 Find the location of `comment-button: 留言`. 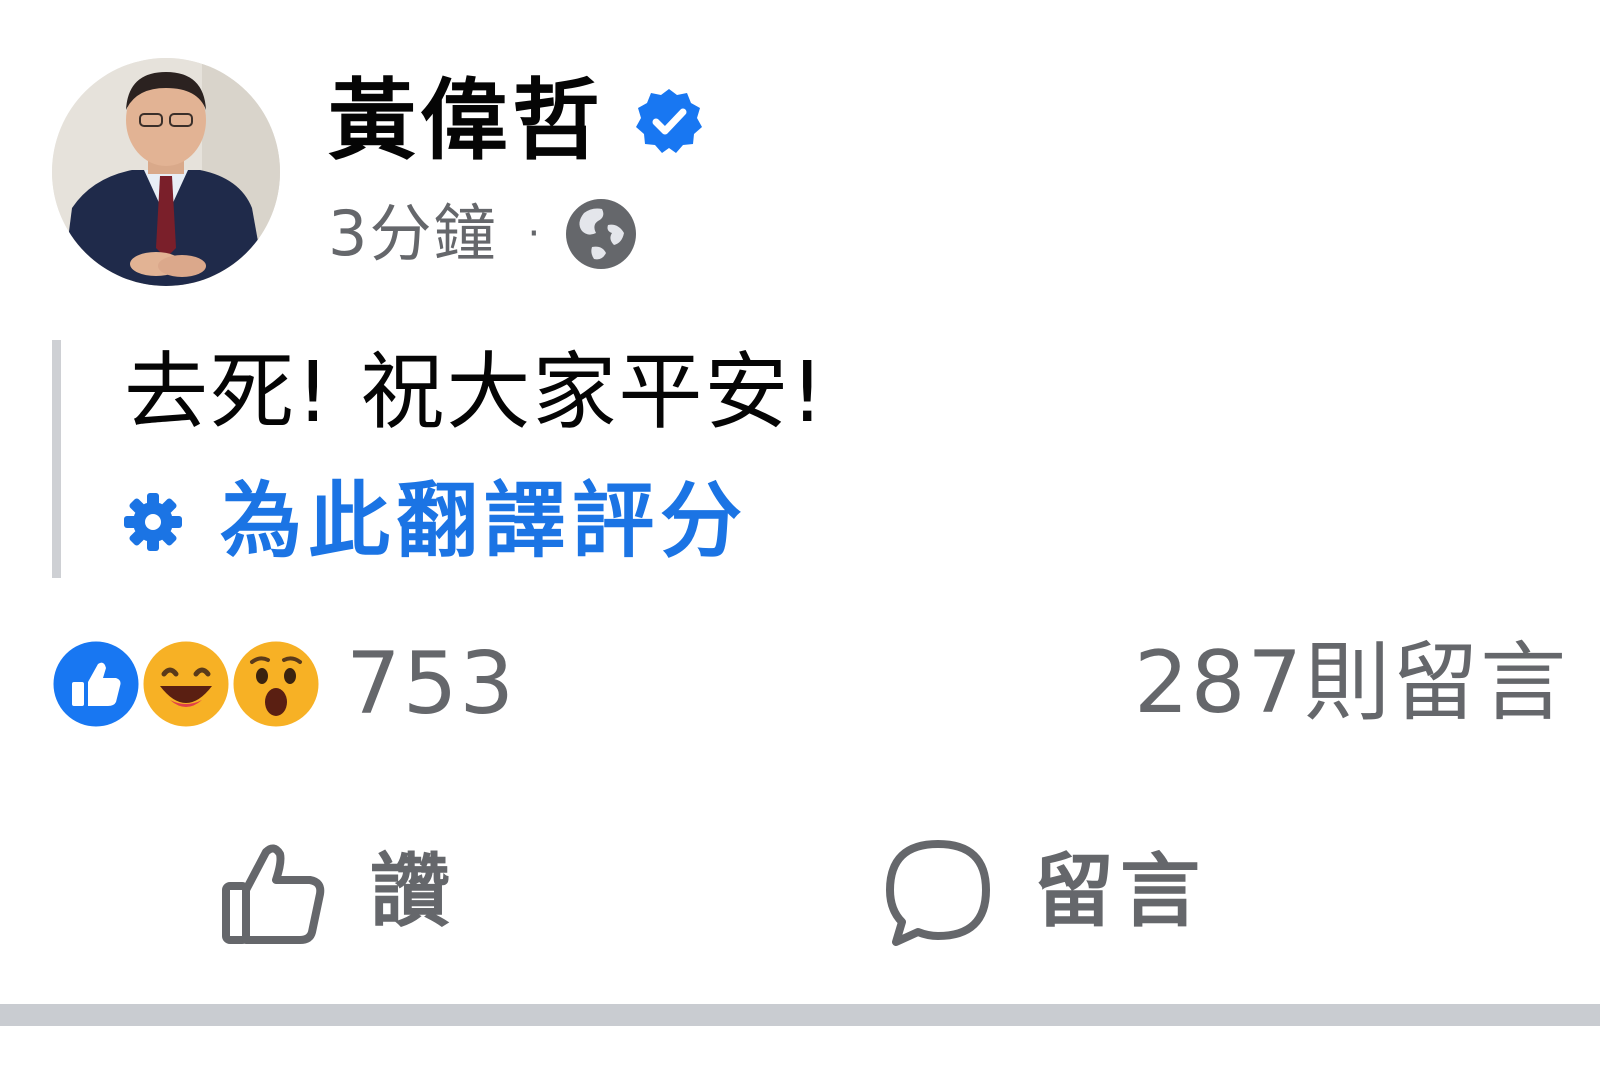

comment-button: 留言 is located at coordinates (1044, 892).